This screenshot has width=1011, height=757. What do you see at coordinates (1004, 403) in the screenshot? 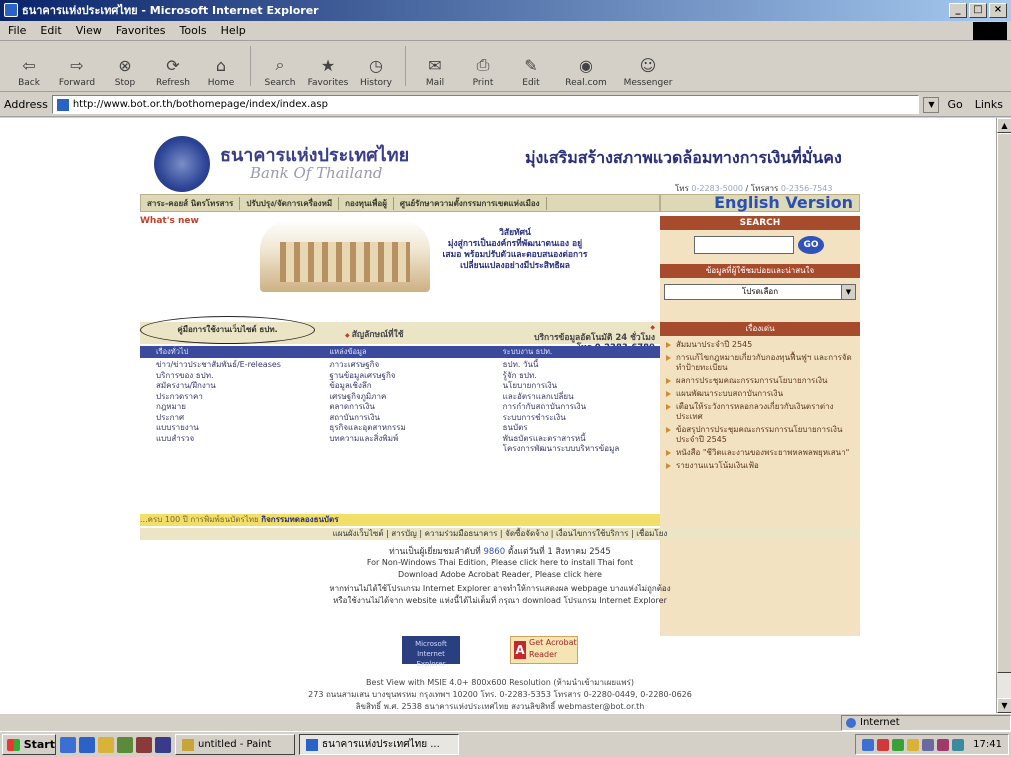
I see `scroll-thumb` at bounding box center [1004, 403].